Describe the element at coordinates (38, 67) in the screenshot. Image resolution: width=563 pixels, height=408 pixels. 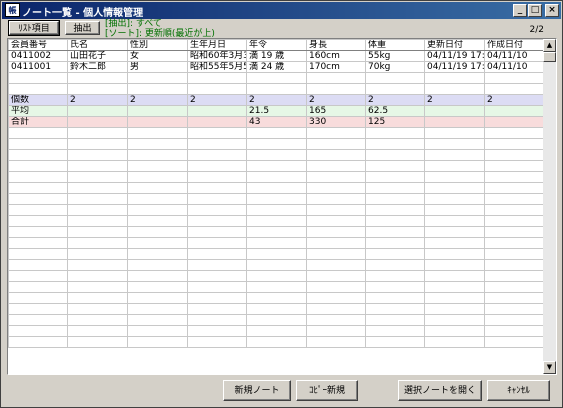
I see `table-cell: 0411001` at that location.